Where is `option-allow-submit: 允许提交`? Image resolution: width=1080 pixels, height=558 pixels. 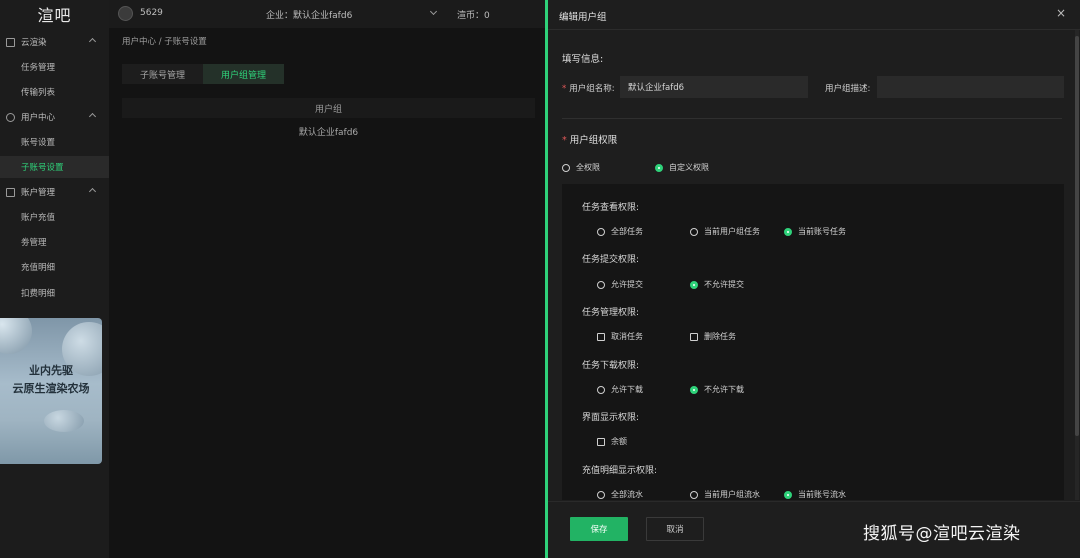
option-allow-submit: 允许提交 is located at coordinates (620, 284).